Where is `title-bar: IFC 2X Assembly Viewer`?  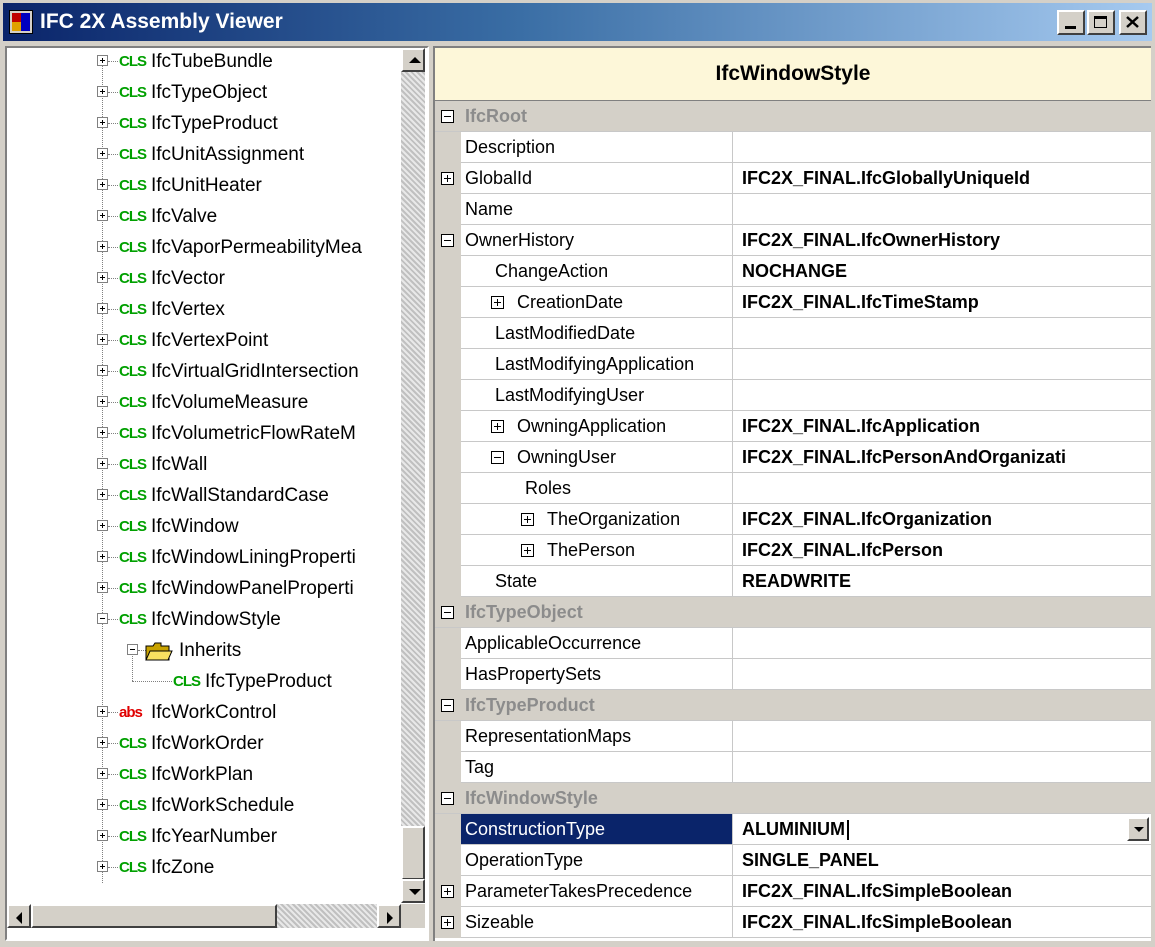
title-bar: IFC 2X Assembly Viewer is located at coordinates (577, 22).